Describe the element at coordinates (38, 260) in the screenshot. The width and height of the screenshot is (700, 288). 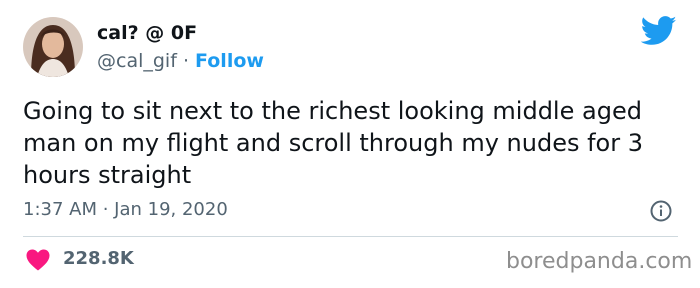
I see `heart-icon` at that location.